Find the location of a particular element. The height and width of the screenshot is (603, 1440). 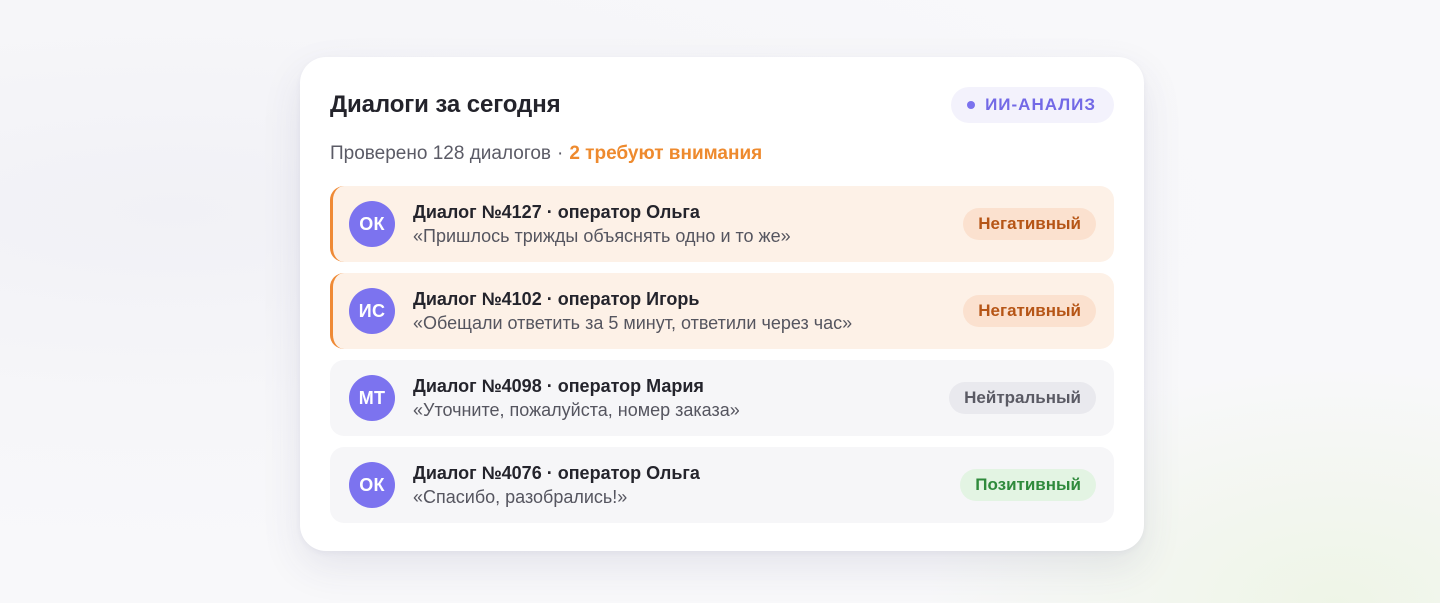

ai-analysis-label: ИИ-АНАЛИЗ is located at coordinates (1040, 104).